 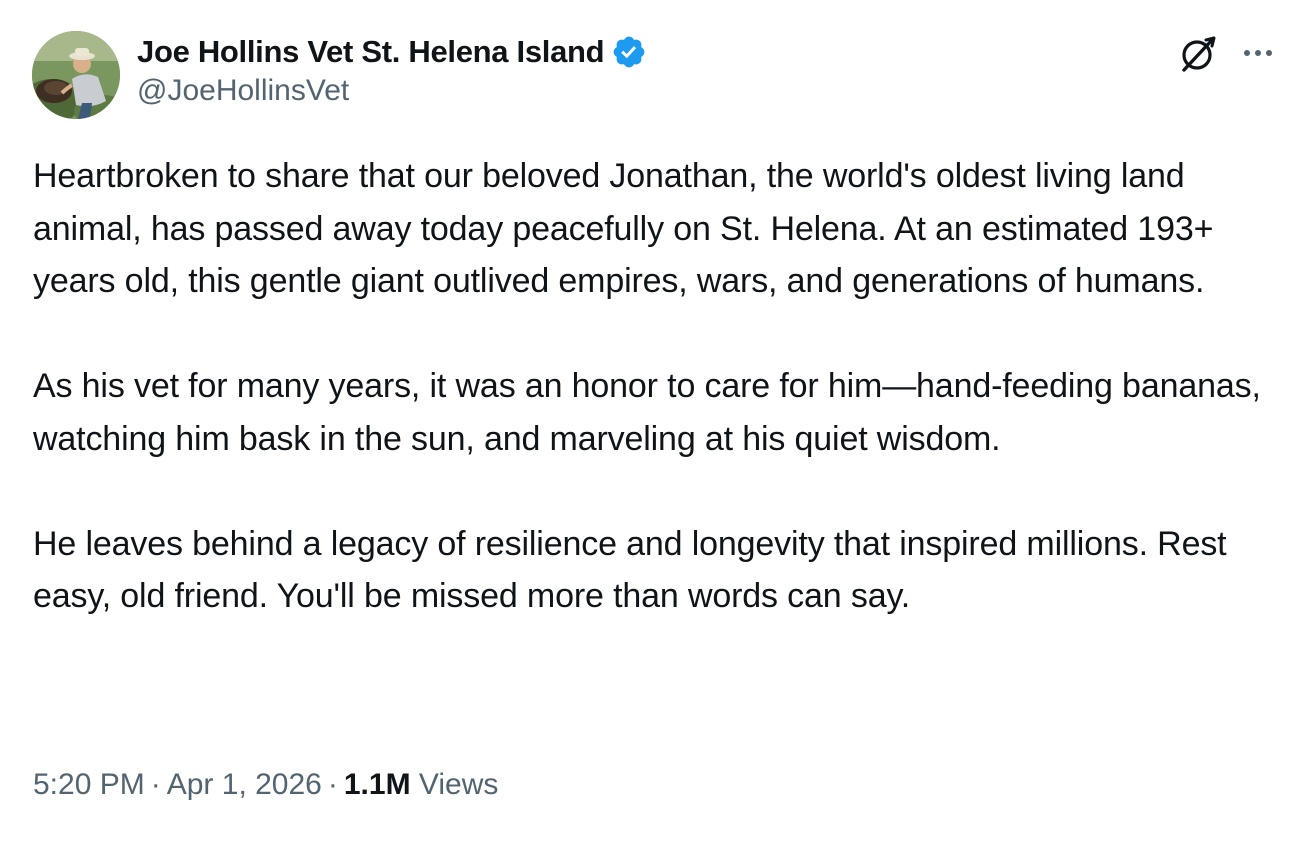 I want to click on tweet-date: Apr 1, 2026, so click(x=244, y=784).